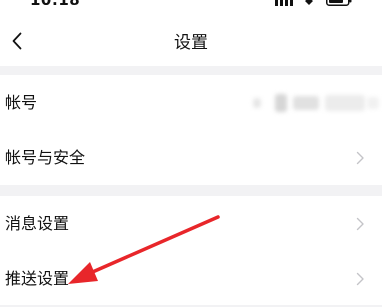  Describe the element at coordinates (21, 102) in the screenshot. I see `account-label: 帐号` at that location.